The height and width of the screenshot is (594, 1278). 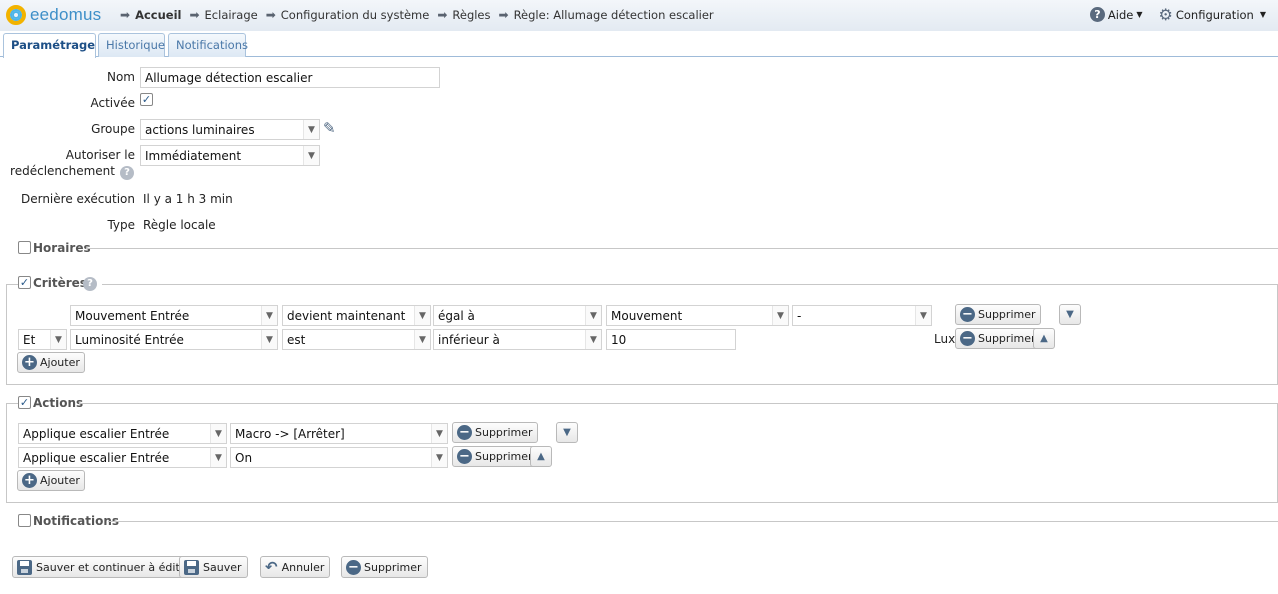 What do you see at coordinates (51, 480) in the screenshot?
I see `actions-add-button: + Ajouter` at bounding box center [51, 480].